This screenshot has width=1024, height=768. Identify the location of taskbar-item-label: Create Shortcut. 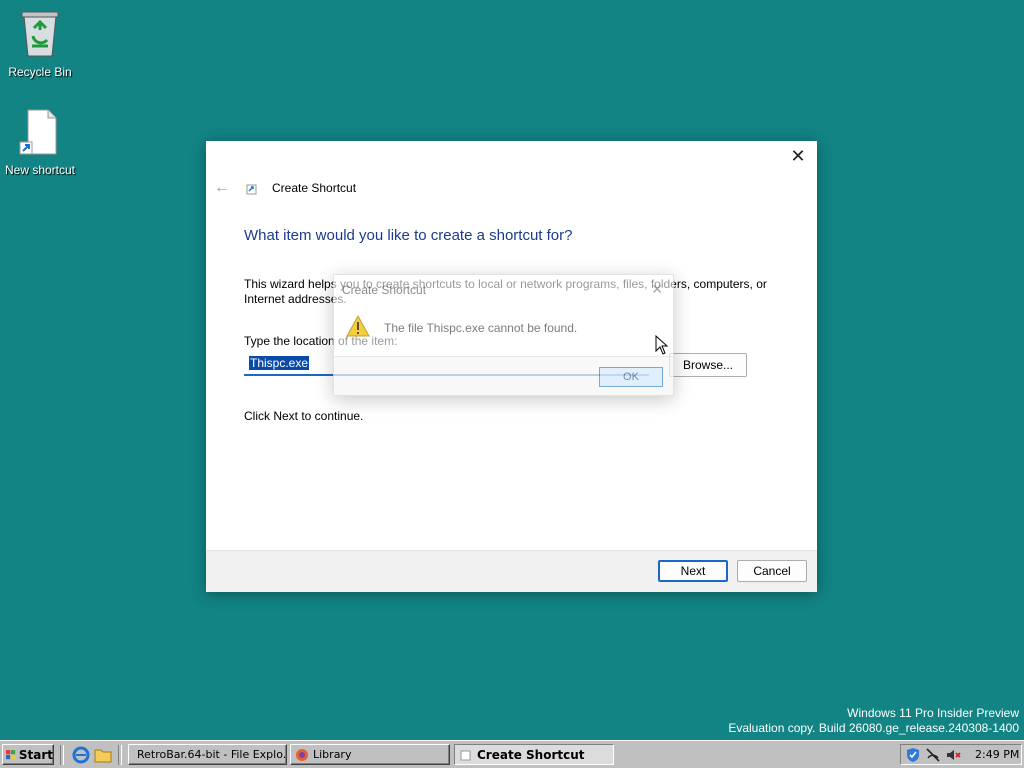
(531, 754).